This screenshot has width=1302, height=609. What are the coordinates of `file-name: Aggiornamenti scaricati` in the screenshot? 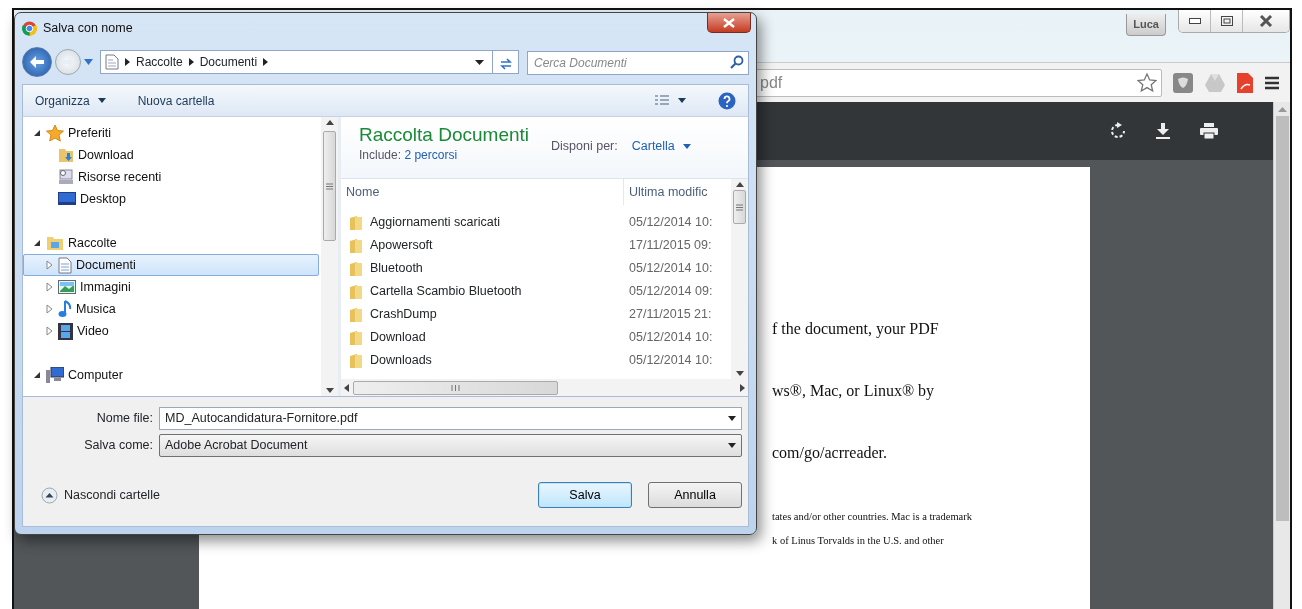 It's located at (435, 223).